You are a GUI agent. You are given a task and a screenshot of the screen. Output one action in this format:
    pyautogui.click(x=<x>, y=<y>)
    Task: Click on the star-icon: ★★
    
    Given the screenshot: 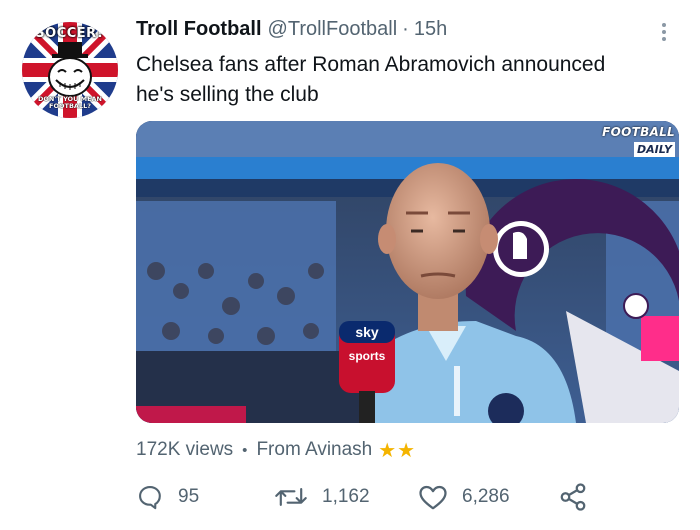 What is the action you would take?
    pyautogui.click(x=397, y=450)
    